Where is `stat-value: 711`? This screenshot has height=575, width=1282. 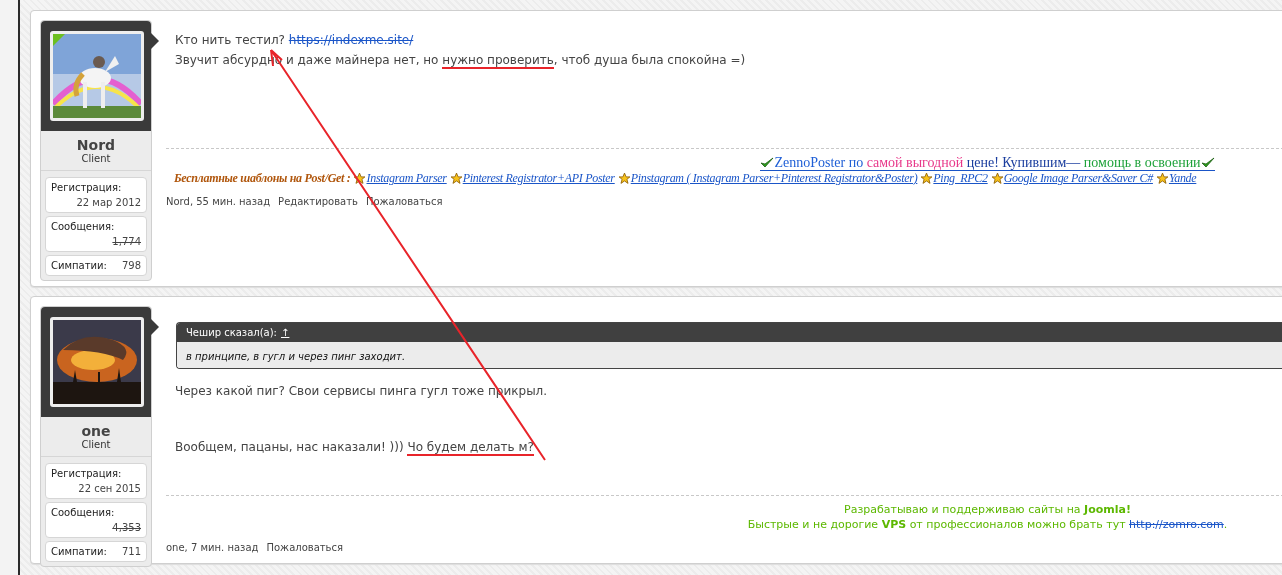 stat-value: 711 is located at coordinates (131, 551).